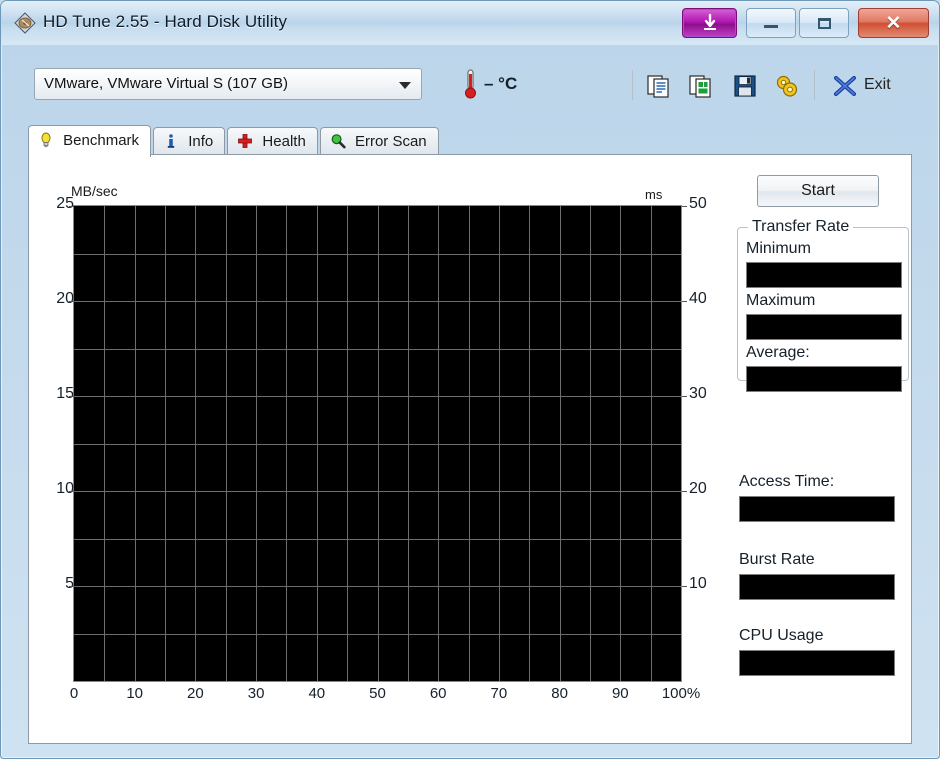 The height and width of the screenshot is (759, 940). What do you see at coordinates (620, 693) in the screenshot?
I see `chart-x-tick-label: 90` at bounding box center [620, 693].